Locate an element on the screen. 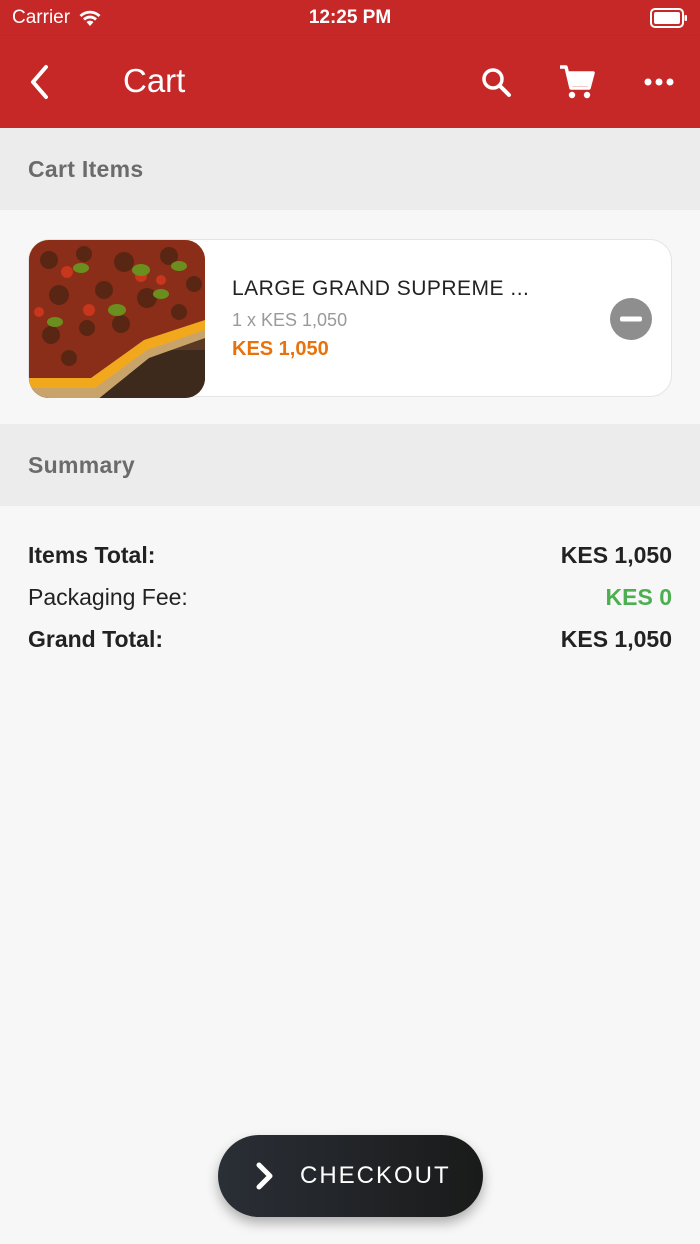 This screenshot has width=700, height=1244. battery-icon is located at coordinates (668, 18).